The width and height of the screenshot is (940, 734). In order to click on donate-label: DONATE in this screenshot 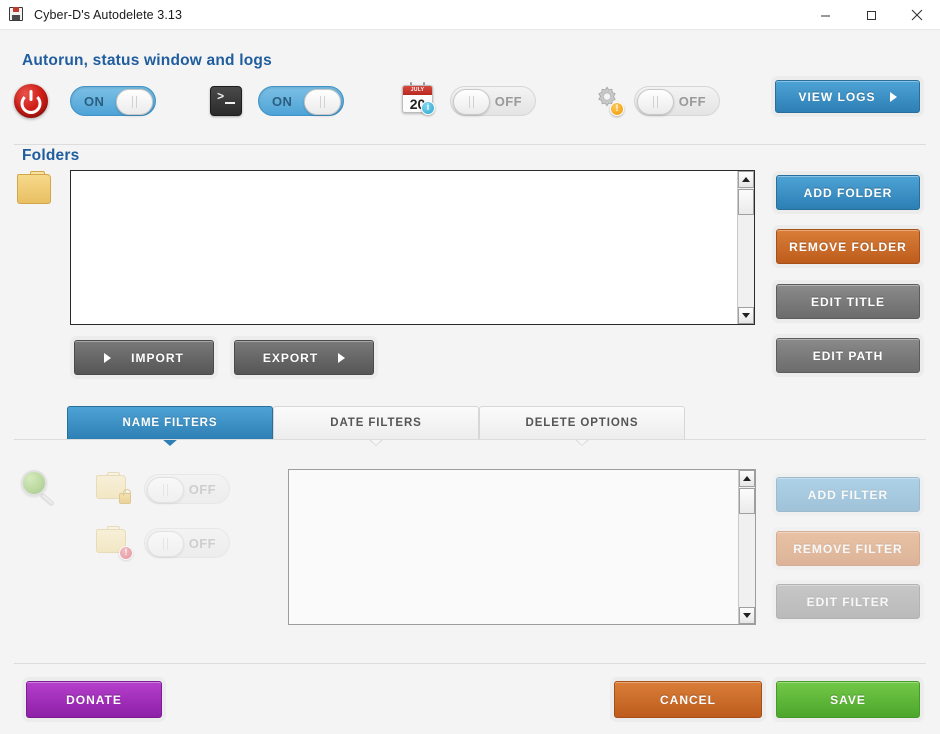, I will do `click(94, 699)`.